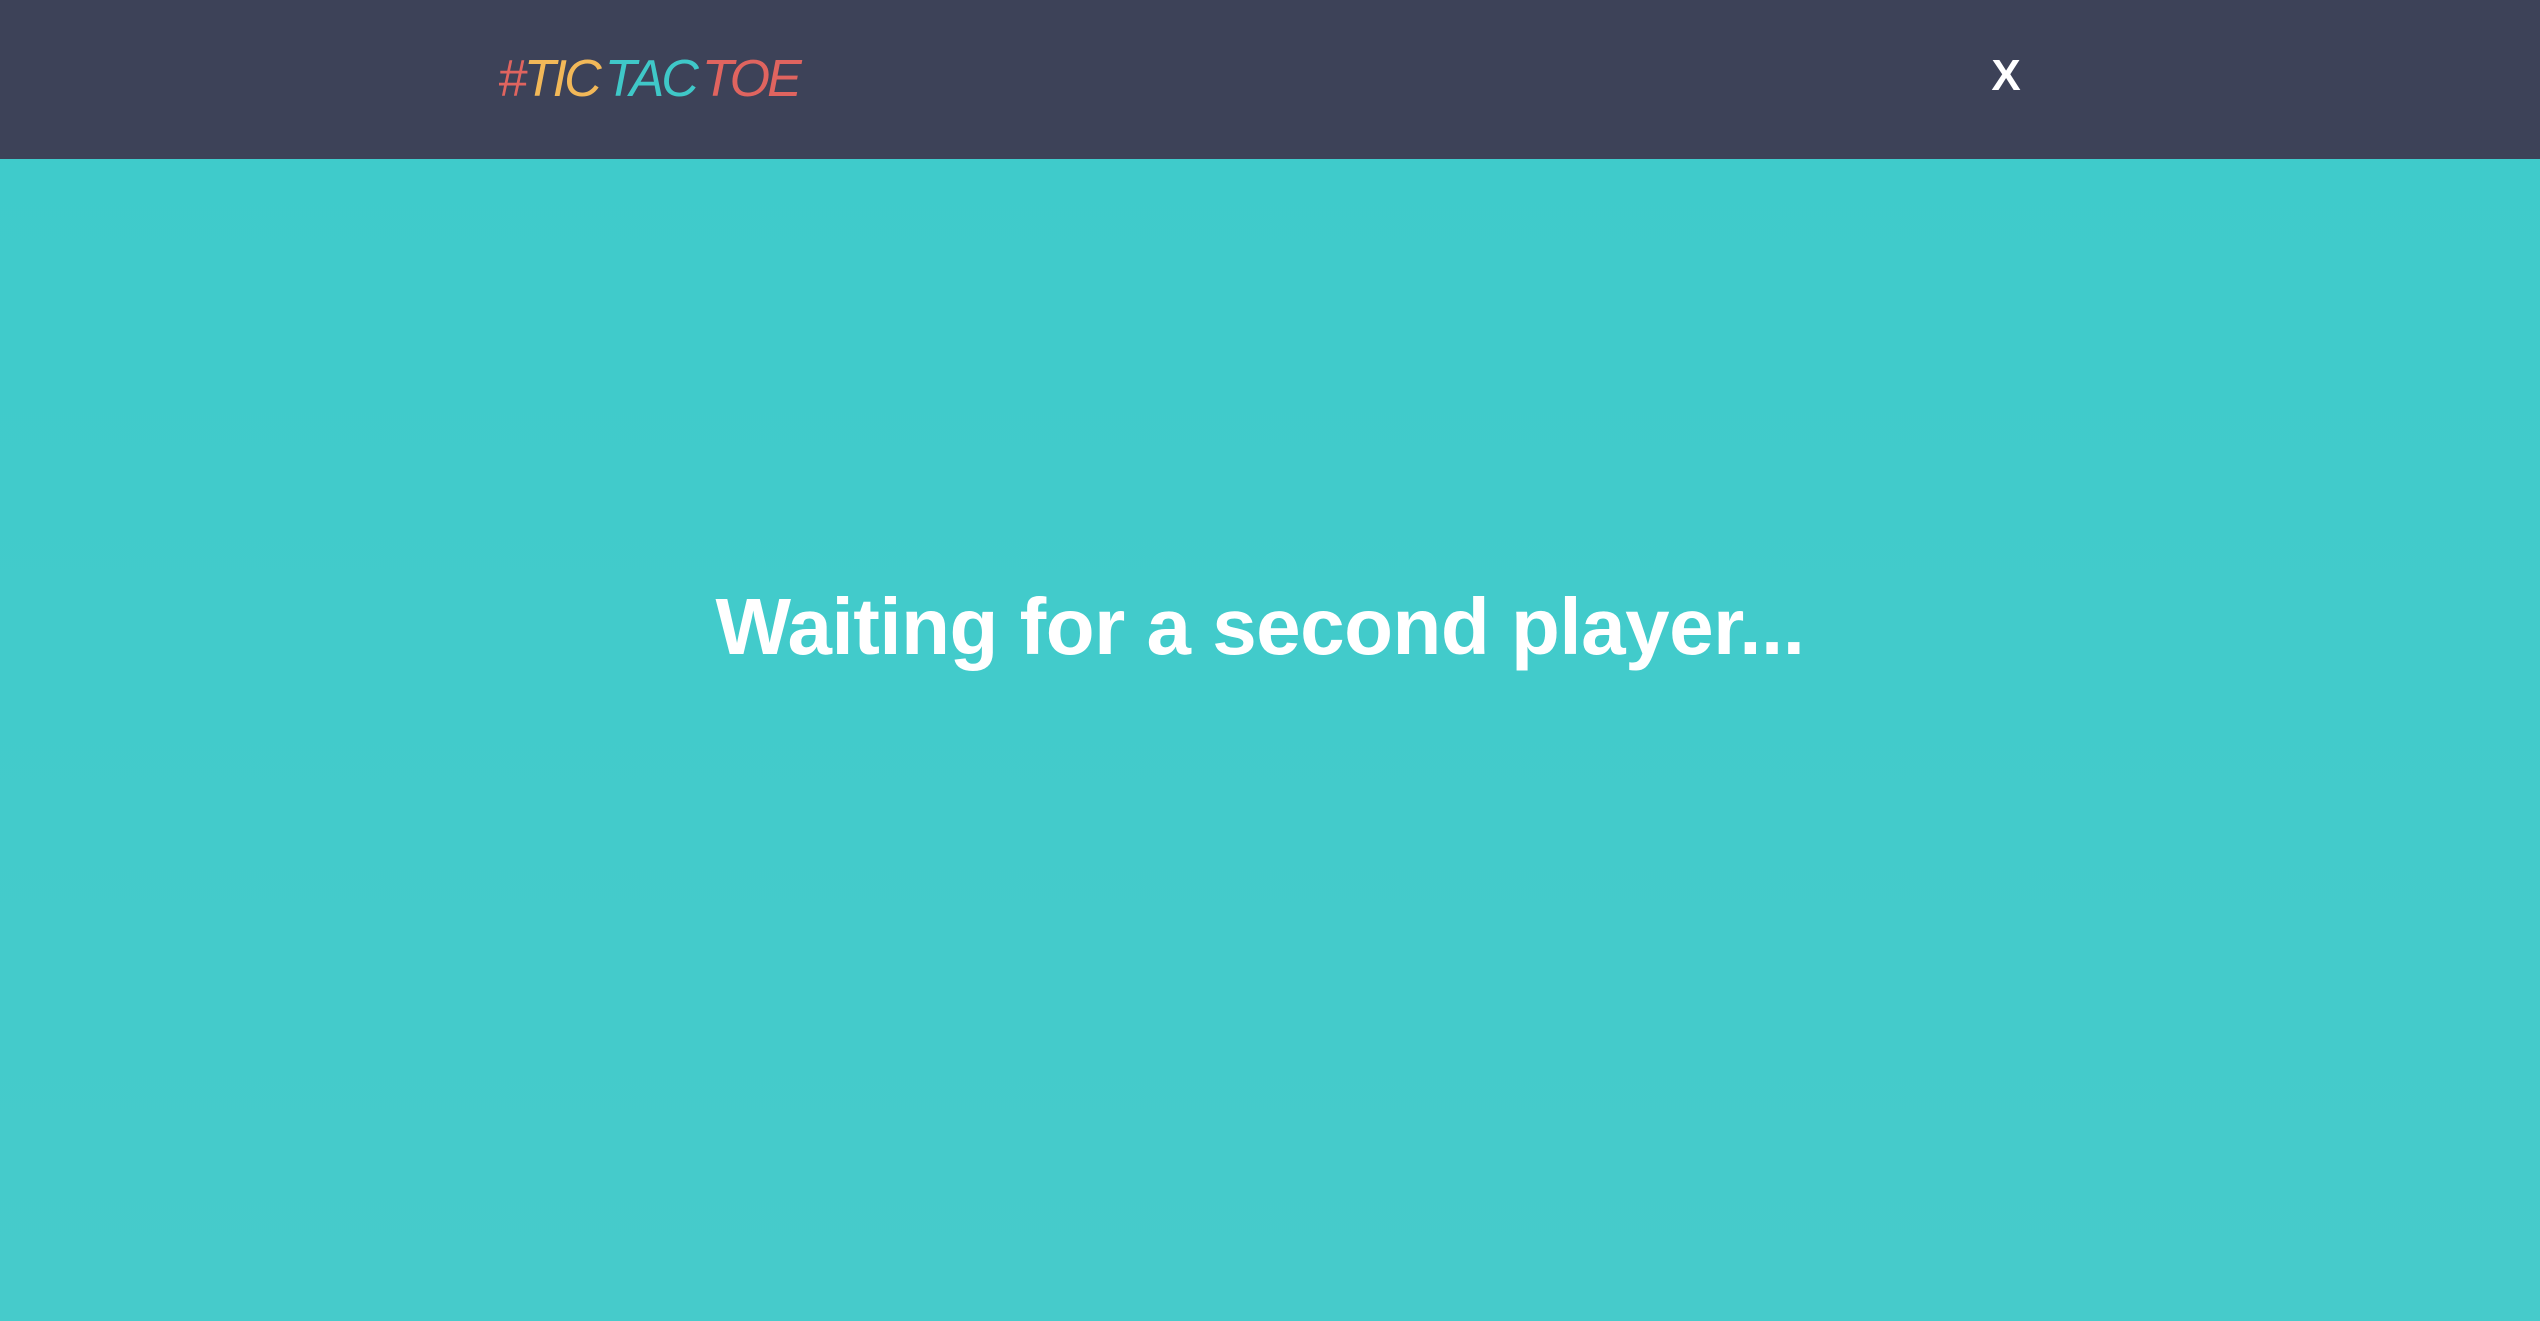  What do you see at coordinates (751, 79) in the screenshot?
I see `logo-toe: TOE` at bounding box center [751, 79].